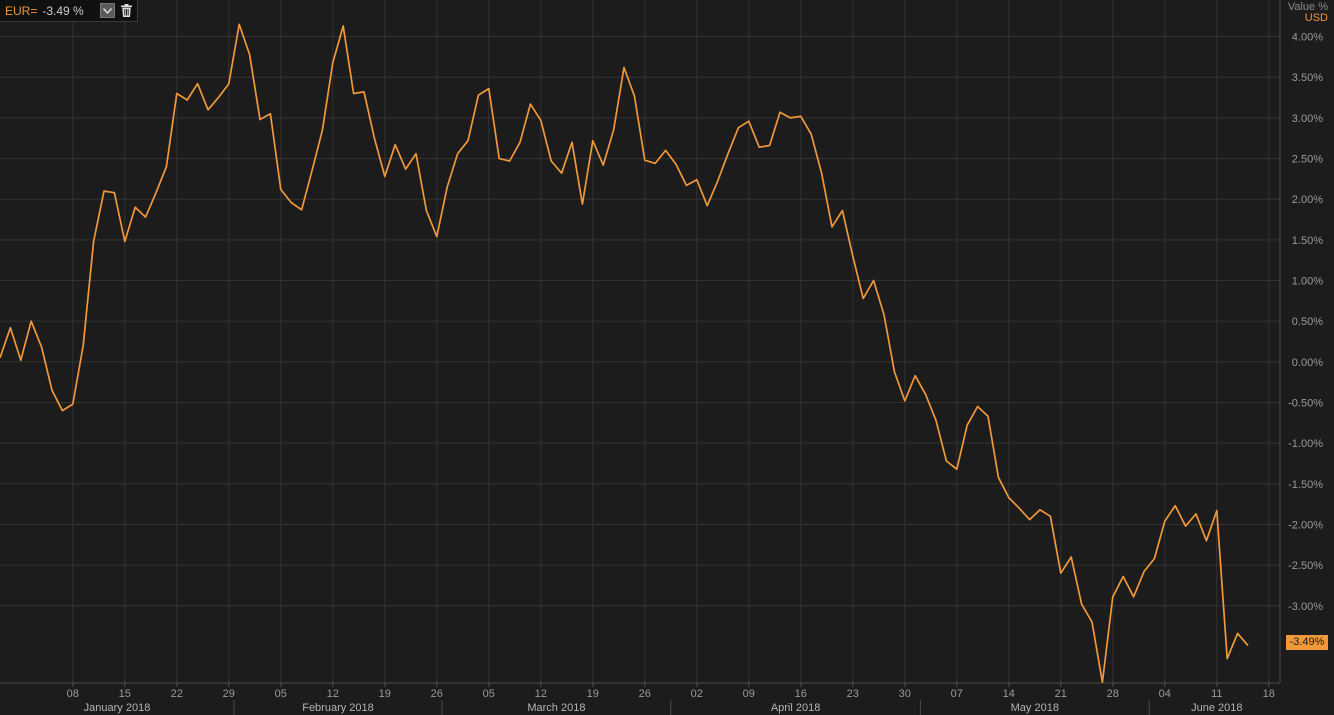  Describe the element at coordinates (1165, 694) in the screenshot. I see `x-tick-label: 04` at that location.